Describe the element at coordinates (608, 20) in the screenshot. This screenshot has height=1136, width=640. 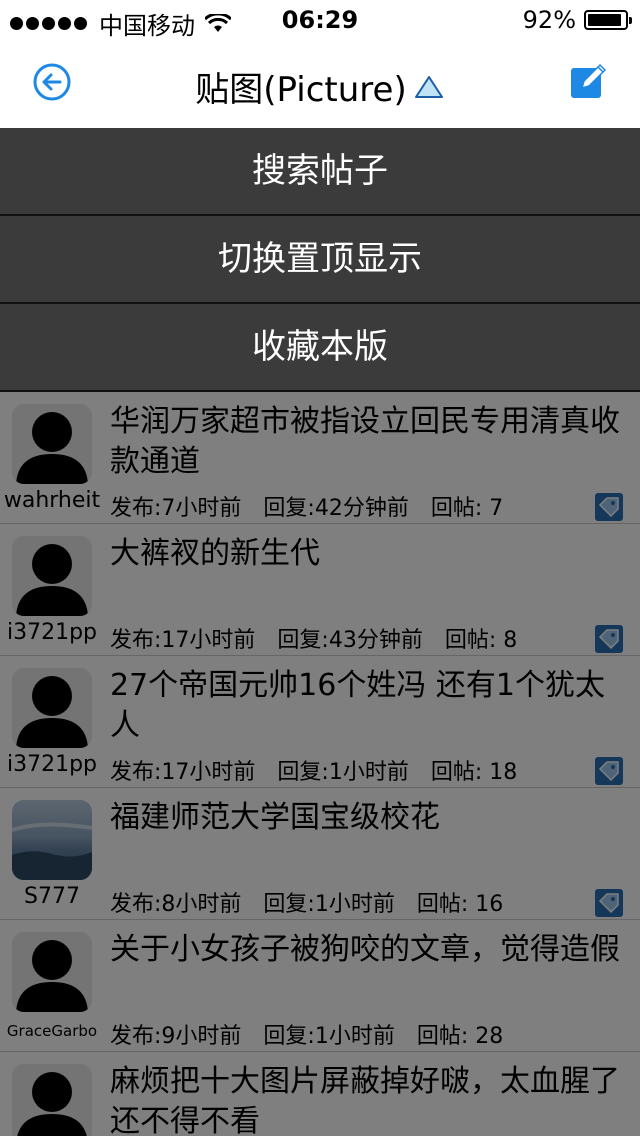
I see `battery-icon` at that location.